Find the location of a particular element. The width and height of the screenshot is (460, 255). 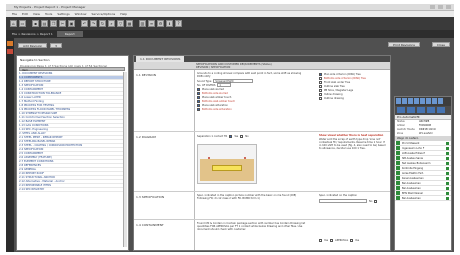

tree-row: 2.14 SEC REGISTRY is located at coordinates (72, 190).